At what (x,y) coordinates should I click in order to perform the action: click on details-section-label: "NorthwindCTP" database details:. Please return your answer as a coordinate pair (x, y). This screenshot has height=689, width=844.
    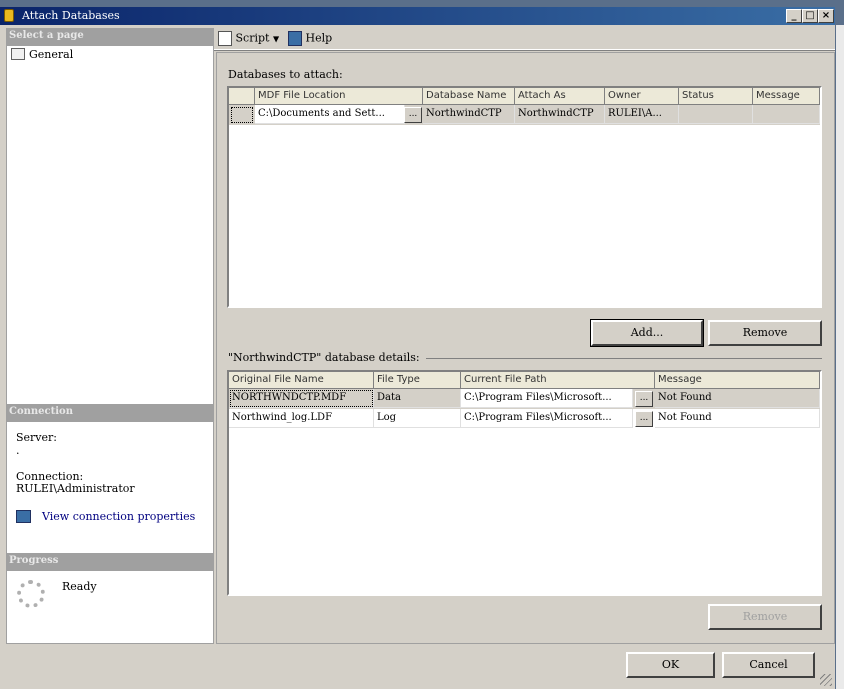
    Looking at the image, I should click on (327, 357).